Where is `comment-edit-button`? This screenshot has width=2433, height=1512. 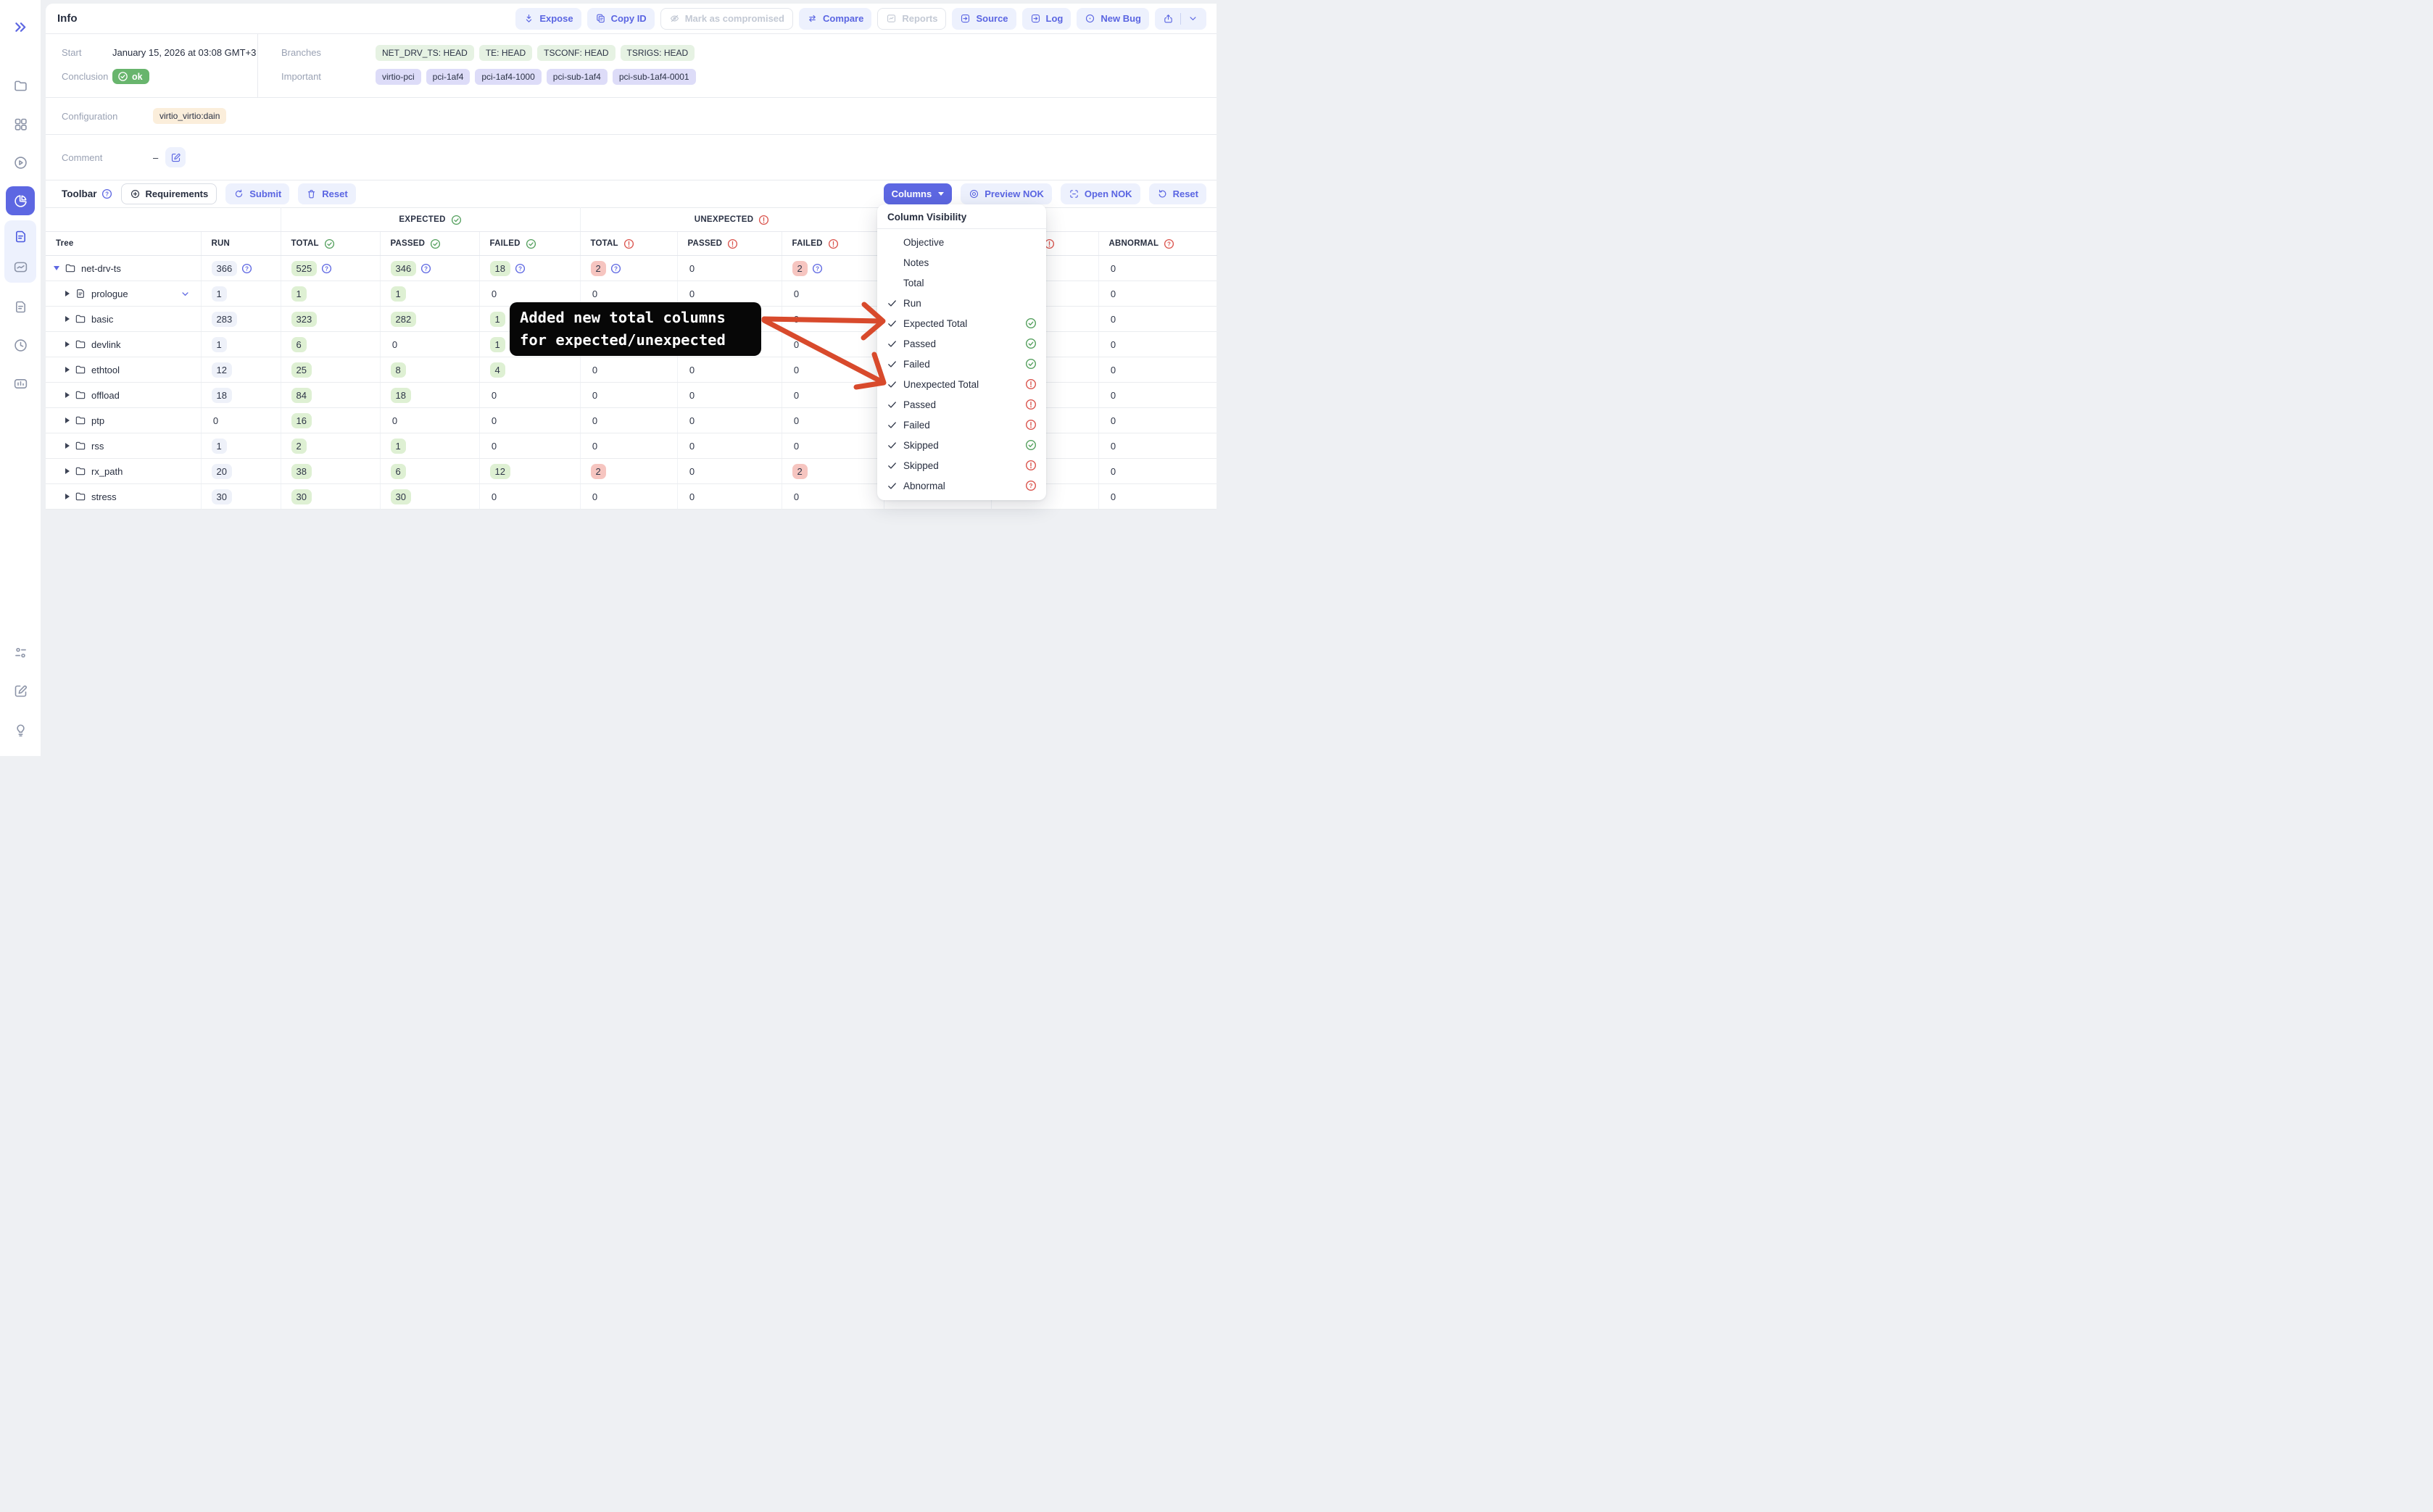 comment-edit-button is located at coordinates (175, 157).